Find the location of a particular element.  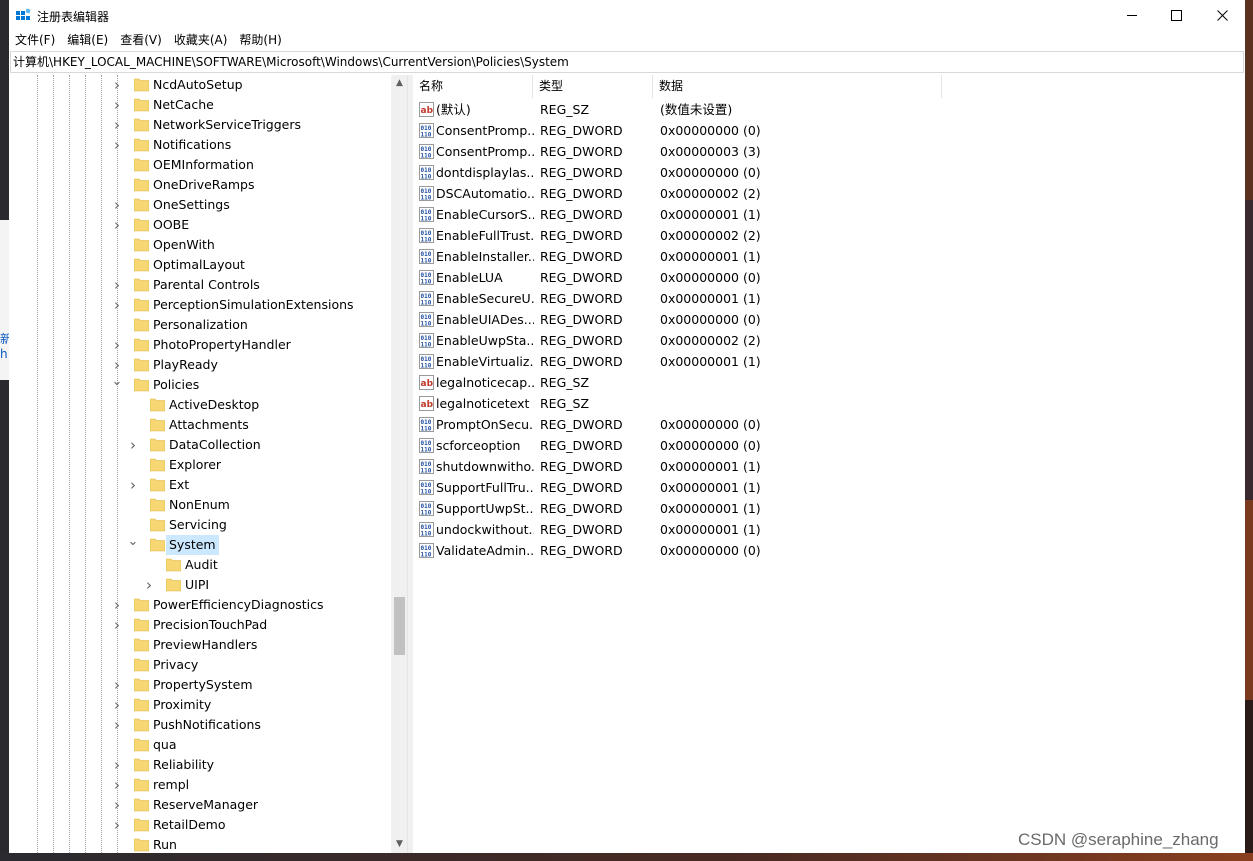

value-type: REG_SZ is located at coordinates (565, 403).